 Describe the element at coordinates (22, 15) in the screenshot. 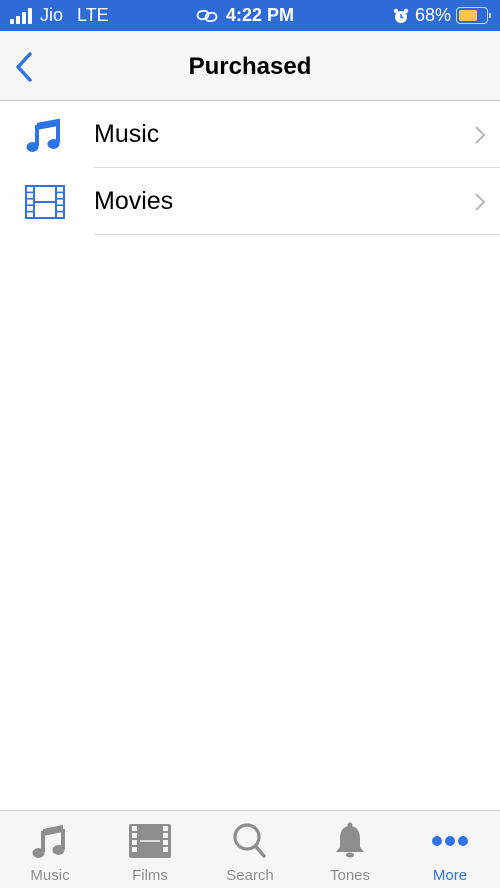

I see `signal-icon` at that location.